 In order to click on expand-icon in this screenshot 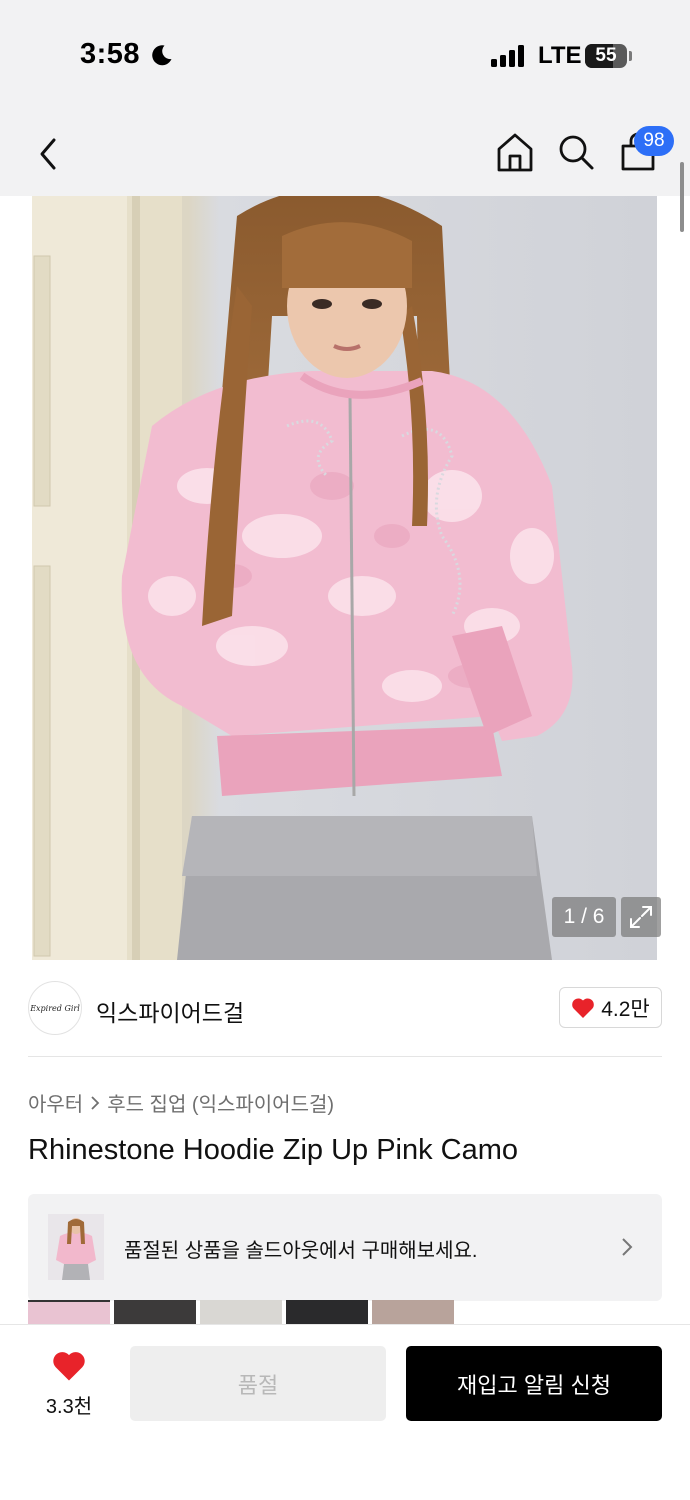, I will do `click(641, 917)`.